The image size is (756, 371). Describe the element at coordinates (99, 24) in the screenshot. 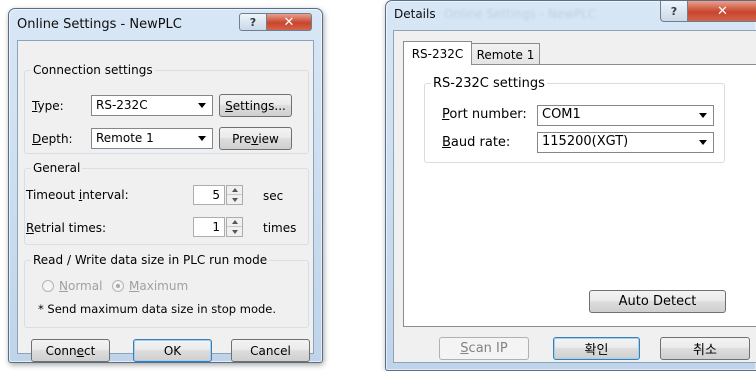

I see `window-title: Online Settings - NewPLC` at that location.